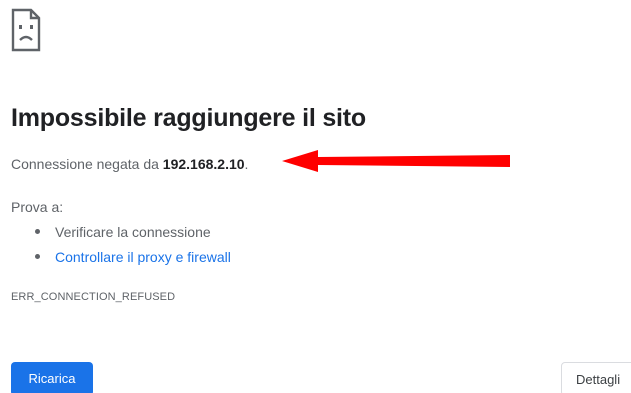 The width and height of the screenshot is (631, 393). Describe the element at coordinates (396, 161) in the screenshot. I see `red-arrow-annotation` at that location.